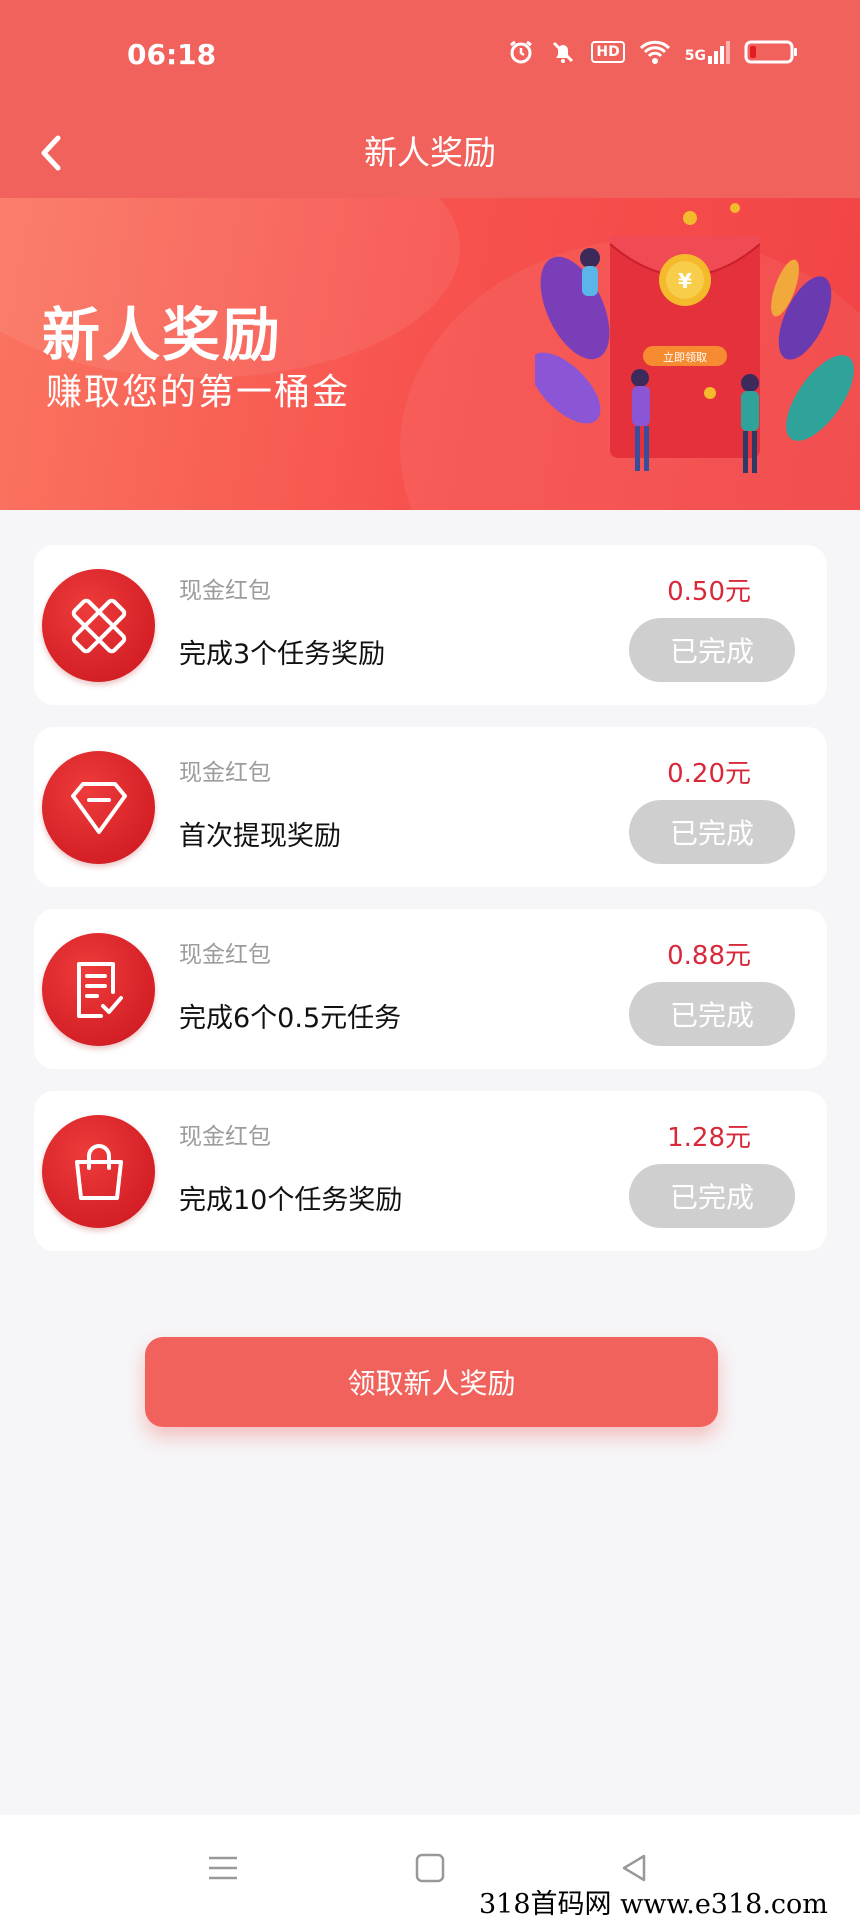 The height and width of the screenshot is (1920, 860). I want to click on home-button, so click(430, 1868).